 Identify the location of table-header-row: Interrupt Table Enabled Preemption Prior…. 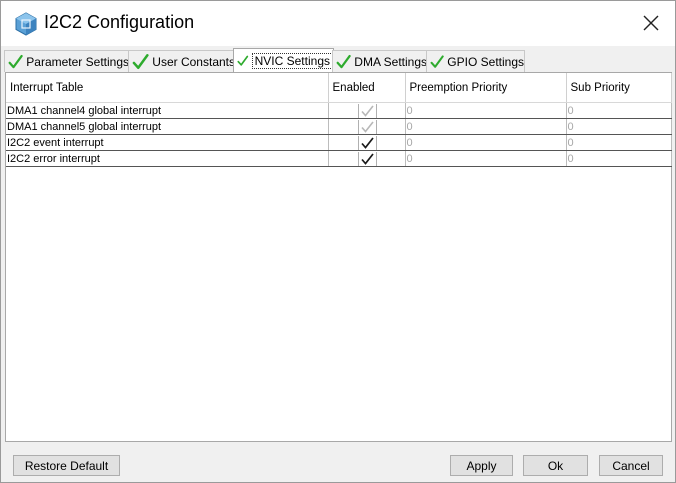
(339, 88).